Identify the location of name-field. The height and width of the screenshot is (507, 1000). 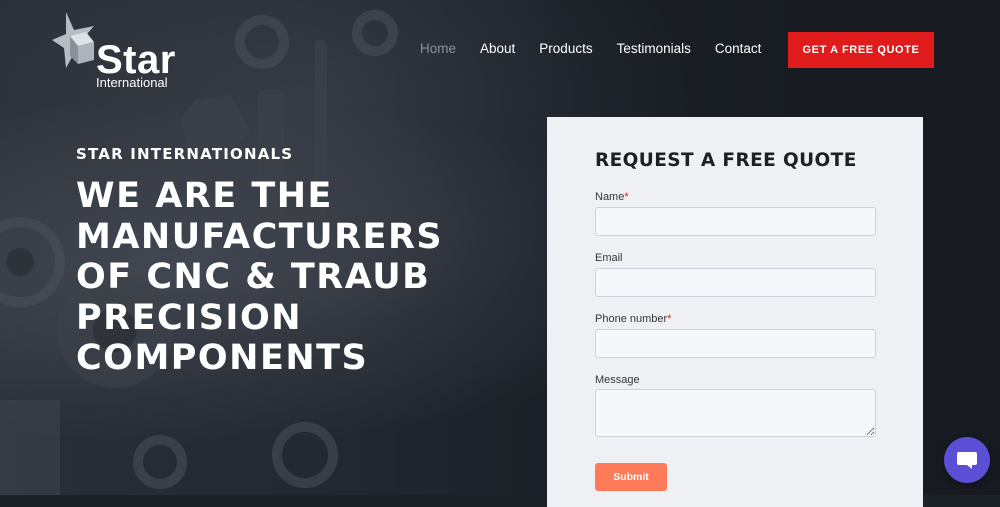
(735, 221).